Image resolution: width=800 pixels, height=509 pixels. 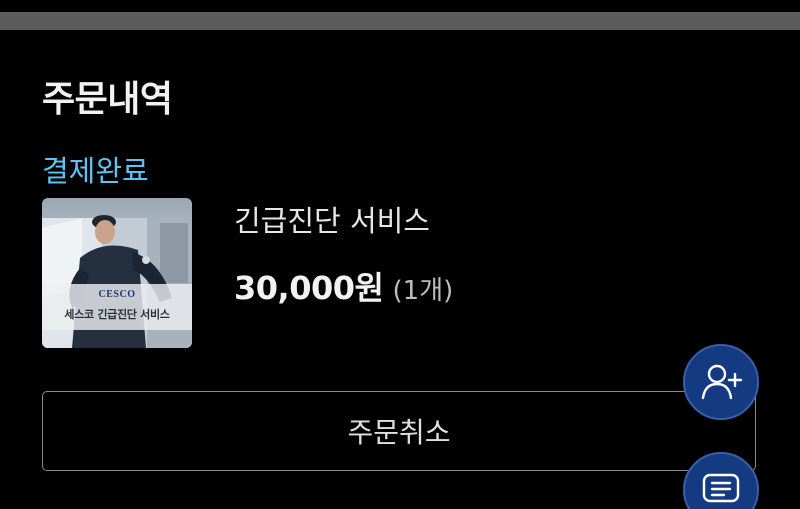 What do you see at coordinates (721, 488) in the screenshot?
I see `chat-icon` at bounding box center [721, 488].